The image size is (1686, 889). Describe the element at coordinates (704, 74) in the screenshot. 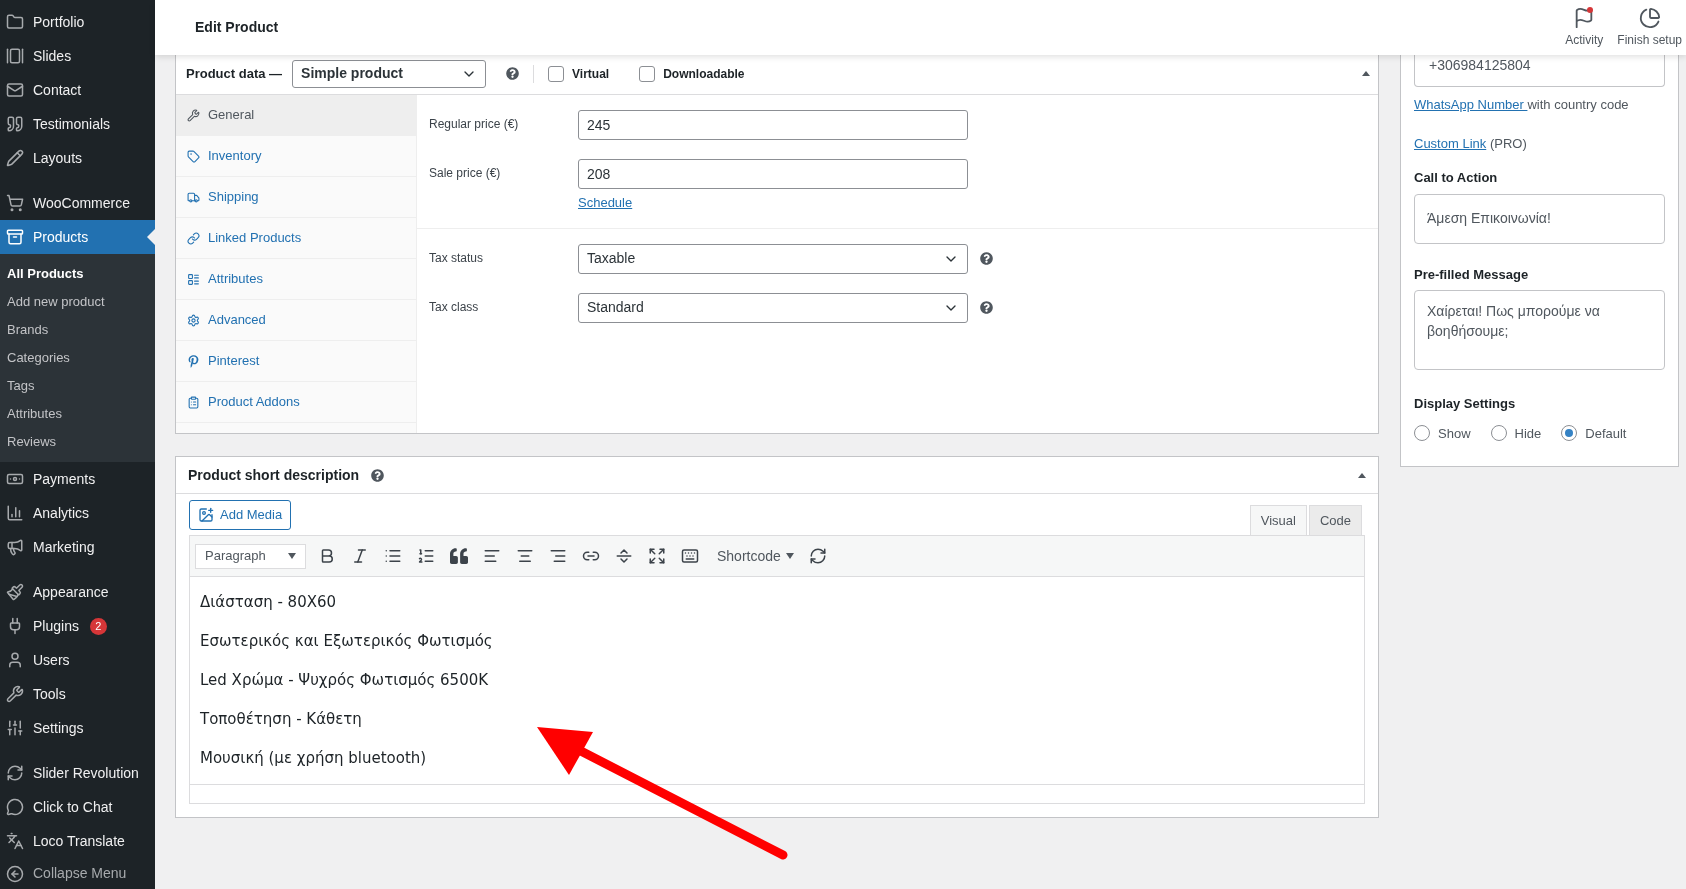

I see `checkbox-label: Downloadable` at that location.